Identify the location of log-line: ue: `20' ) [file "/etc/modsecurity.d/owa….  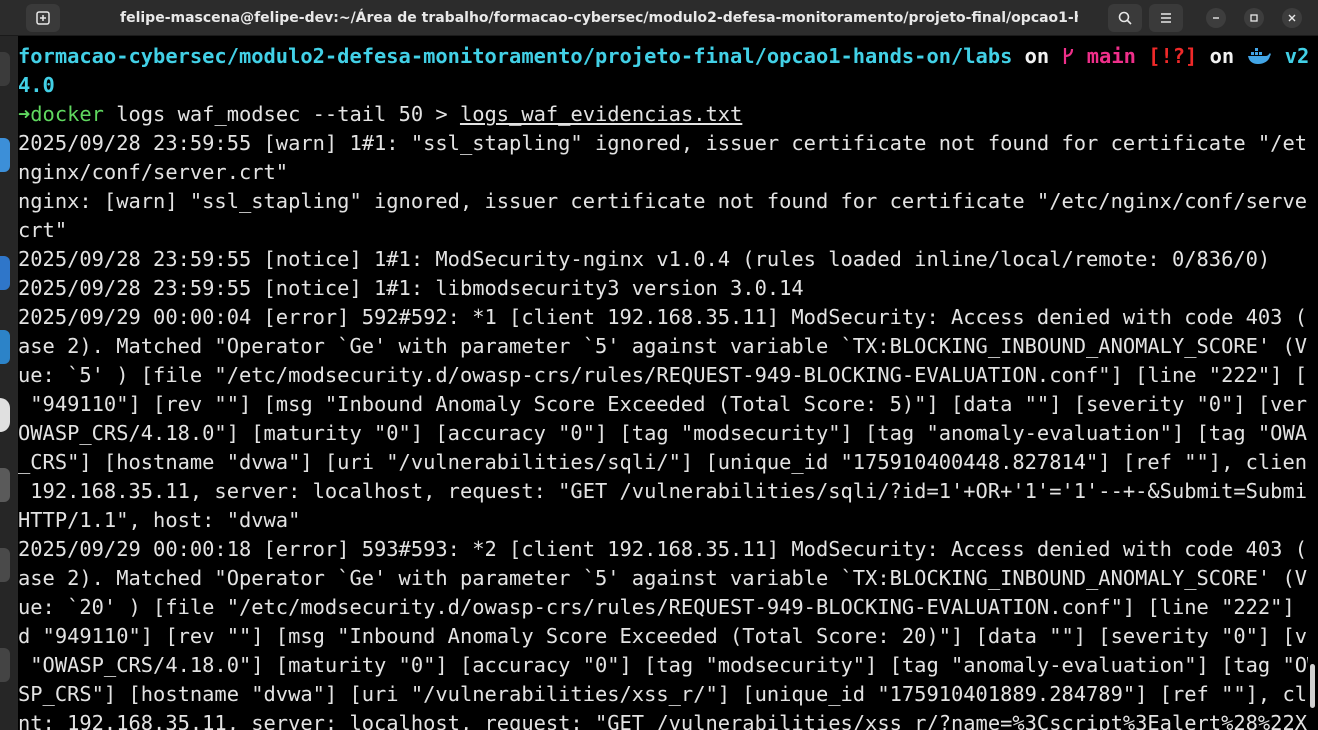
(663, 607).